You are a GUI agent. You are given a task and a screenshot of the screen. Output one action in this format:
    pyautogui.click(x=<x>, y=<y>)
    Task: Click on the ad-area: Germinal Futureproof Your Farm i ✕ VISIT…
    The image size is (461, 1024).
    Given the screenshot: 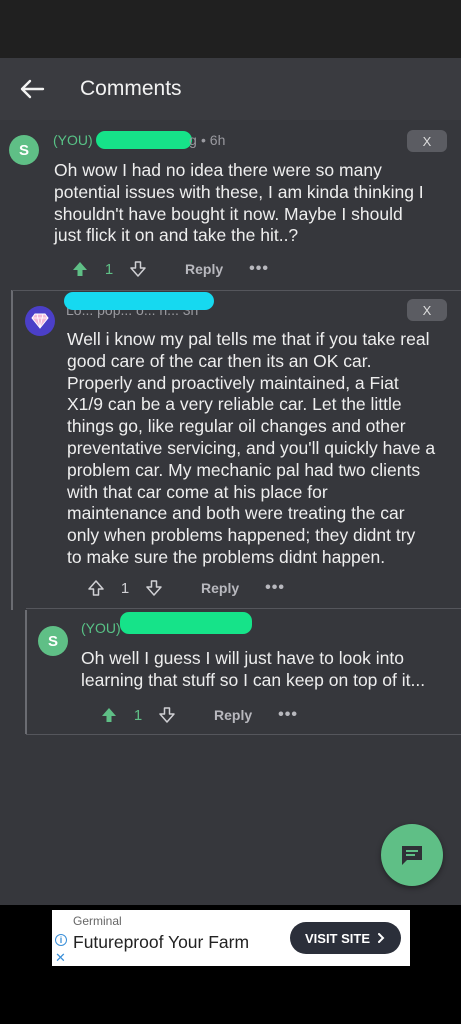 What is the action you would take?
    pyautogui.click(x=230, y=964)
    